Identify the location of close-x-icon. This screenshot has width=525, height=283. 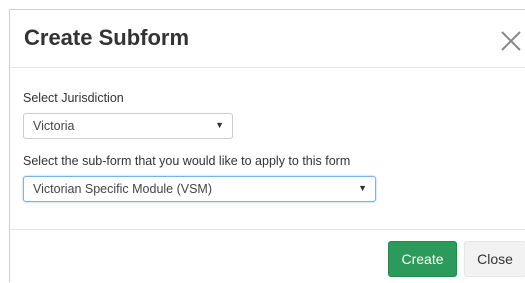
(511, 41).